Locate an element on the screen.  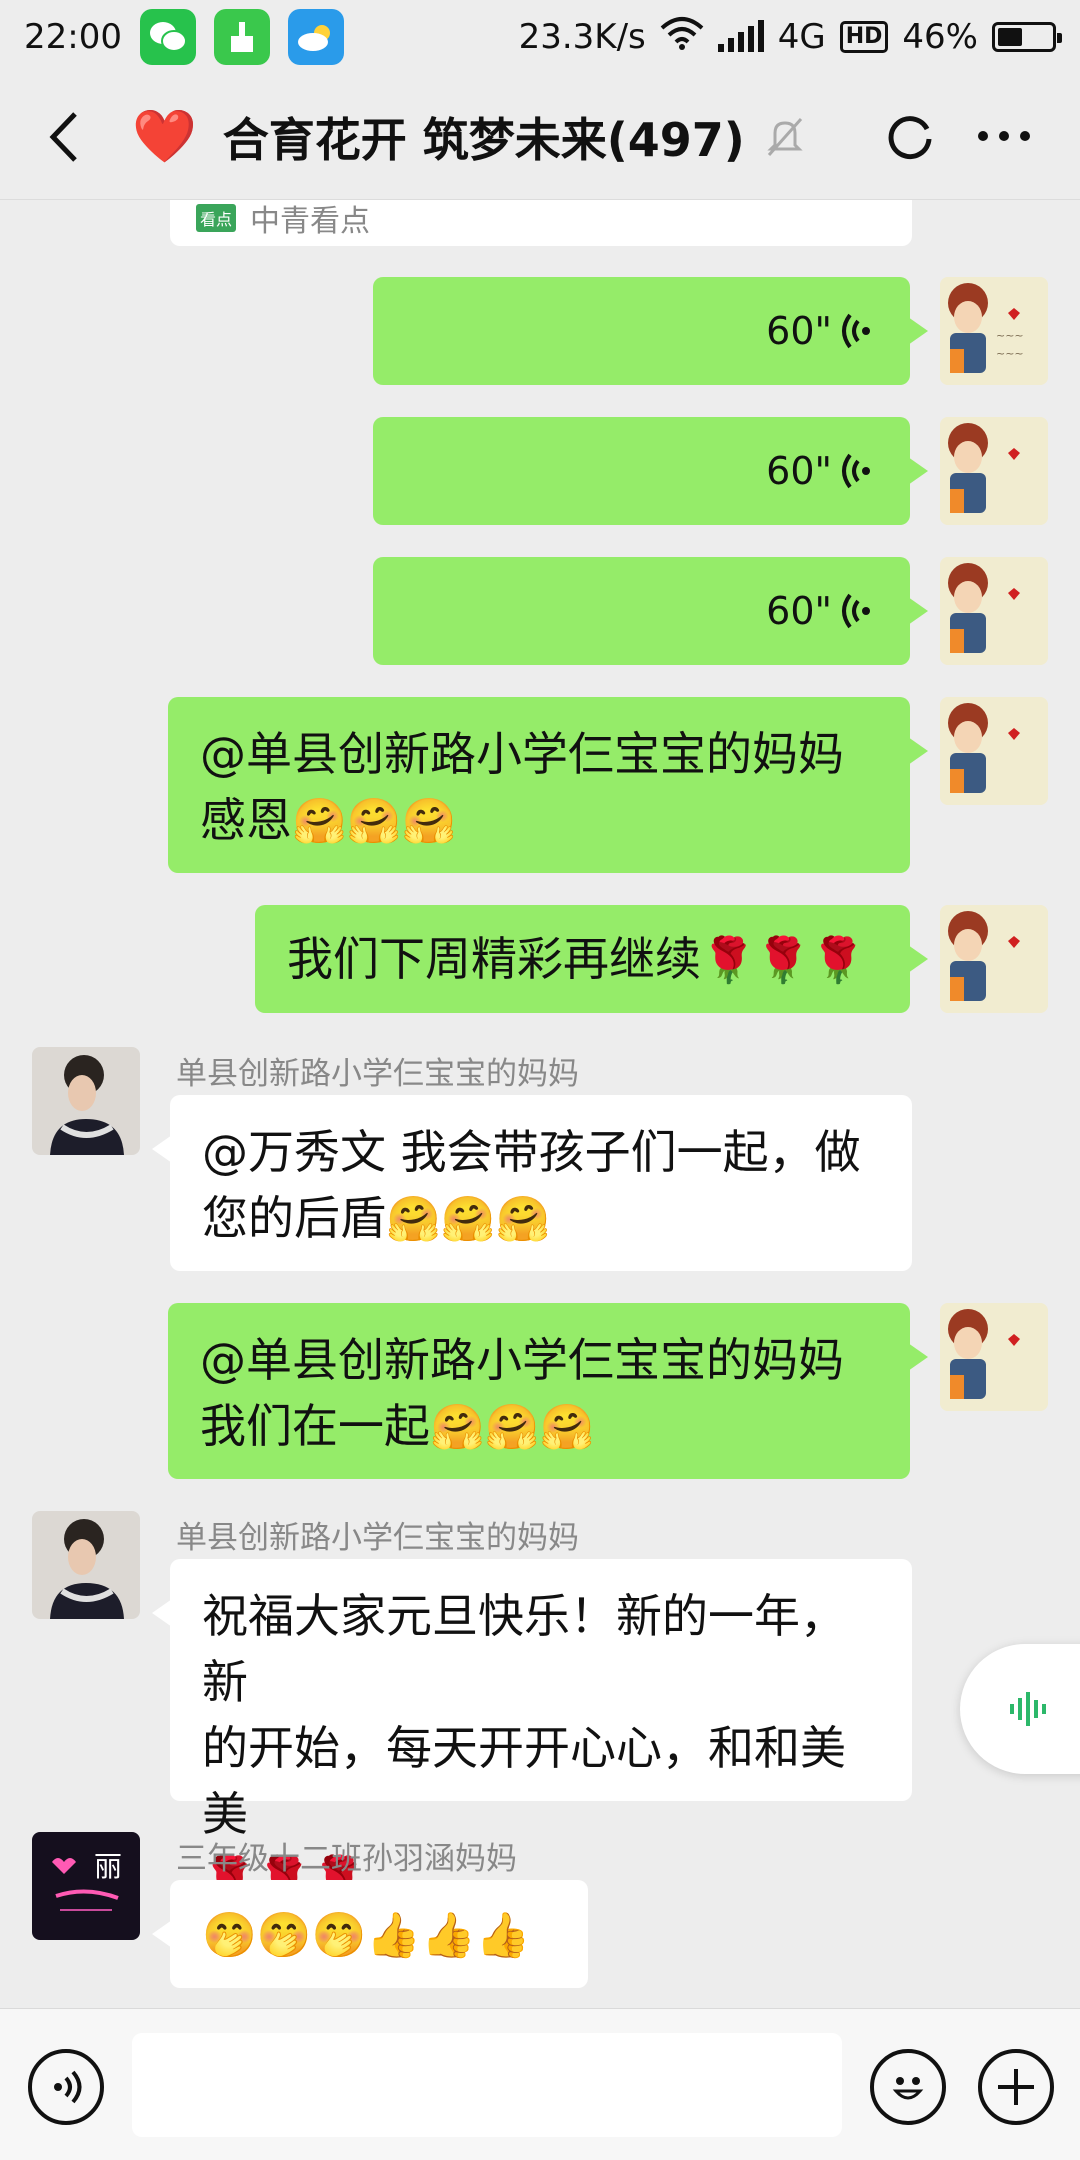
sender-name: 三年级十二班孙羽涵妈妈 is located at coordinates (346, 1859).